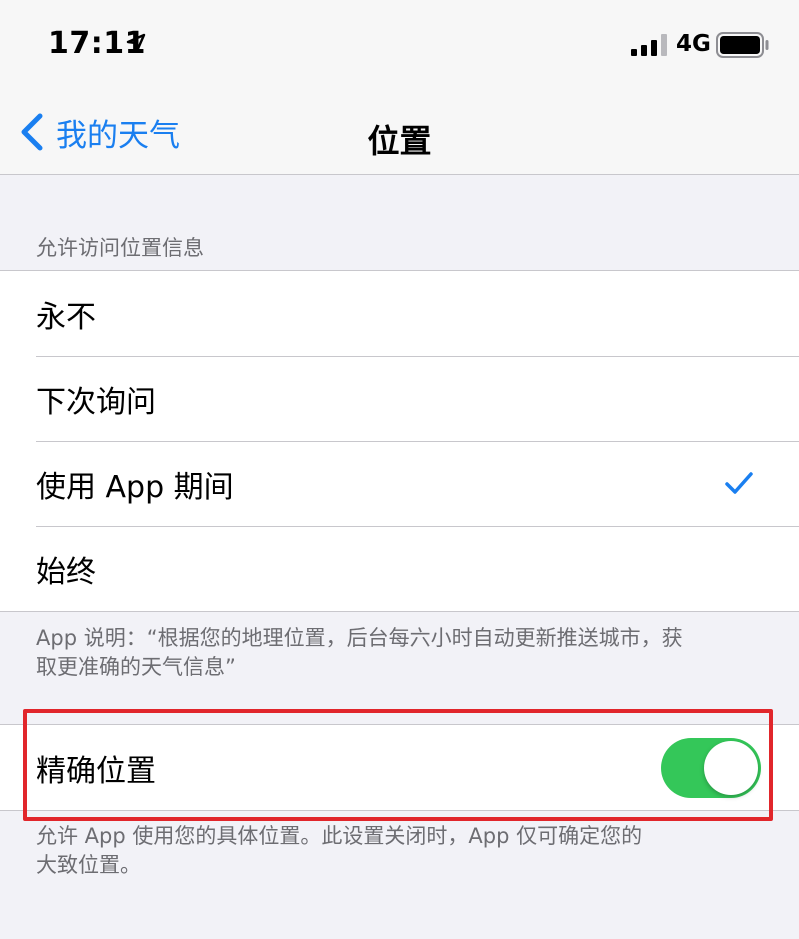 The height and width of the screenshot is (939, 799). Describe the element at coordinates (339, 836) in the screenshot. I see `precise-location-description-line-1: 允许 App 使用您的具体位置。此设置关闭时，App 仅可确定您的` at that location.